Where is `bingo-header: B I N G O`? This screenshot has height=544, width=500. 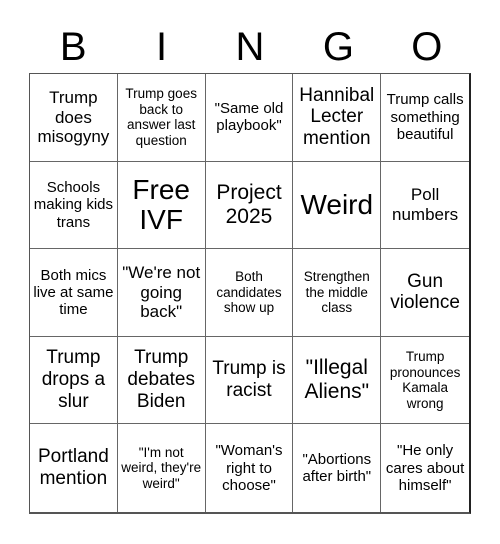
bingo-header: B I N G O is located at coordinates (250, 47).